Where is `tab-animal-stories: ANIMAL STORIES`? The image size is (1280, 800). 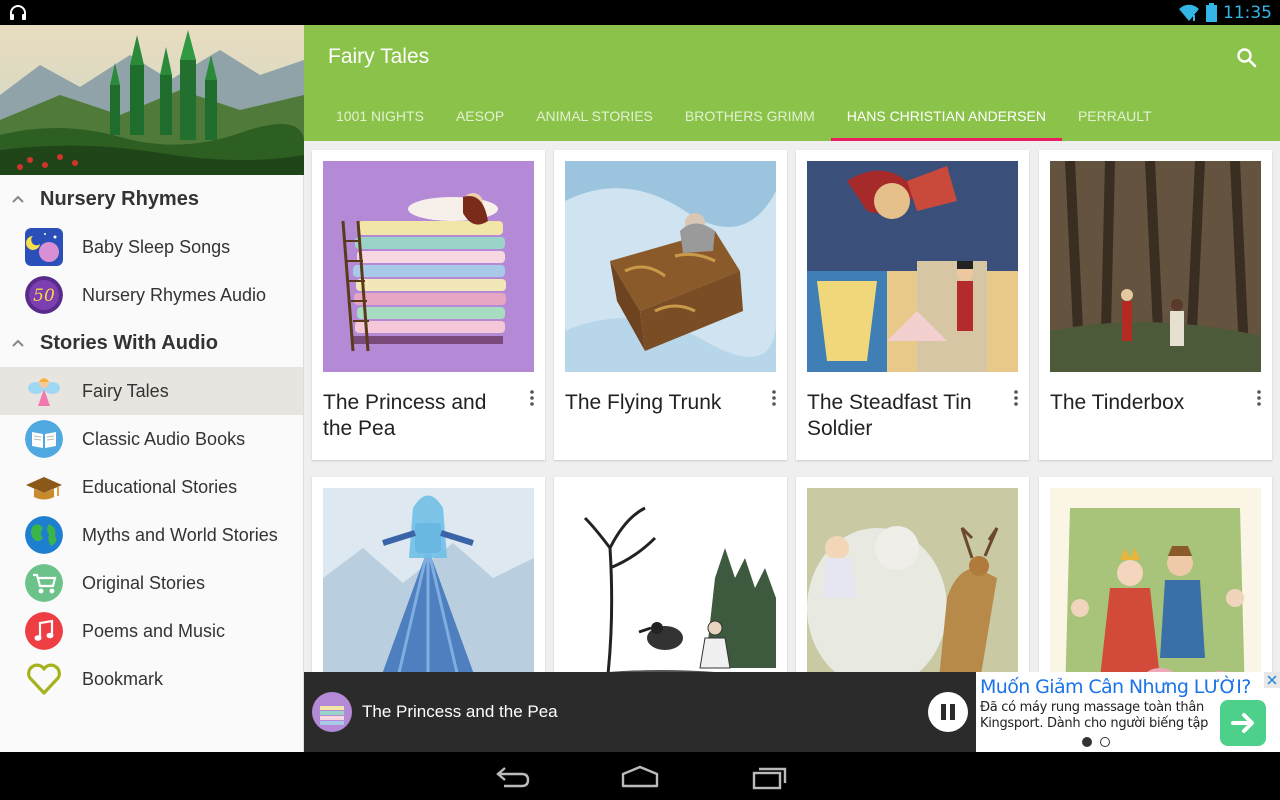
tab-animal-stories: ANIMAL STORIES is located at coordinates (594, 117).